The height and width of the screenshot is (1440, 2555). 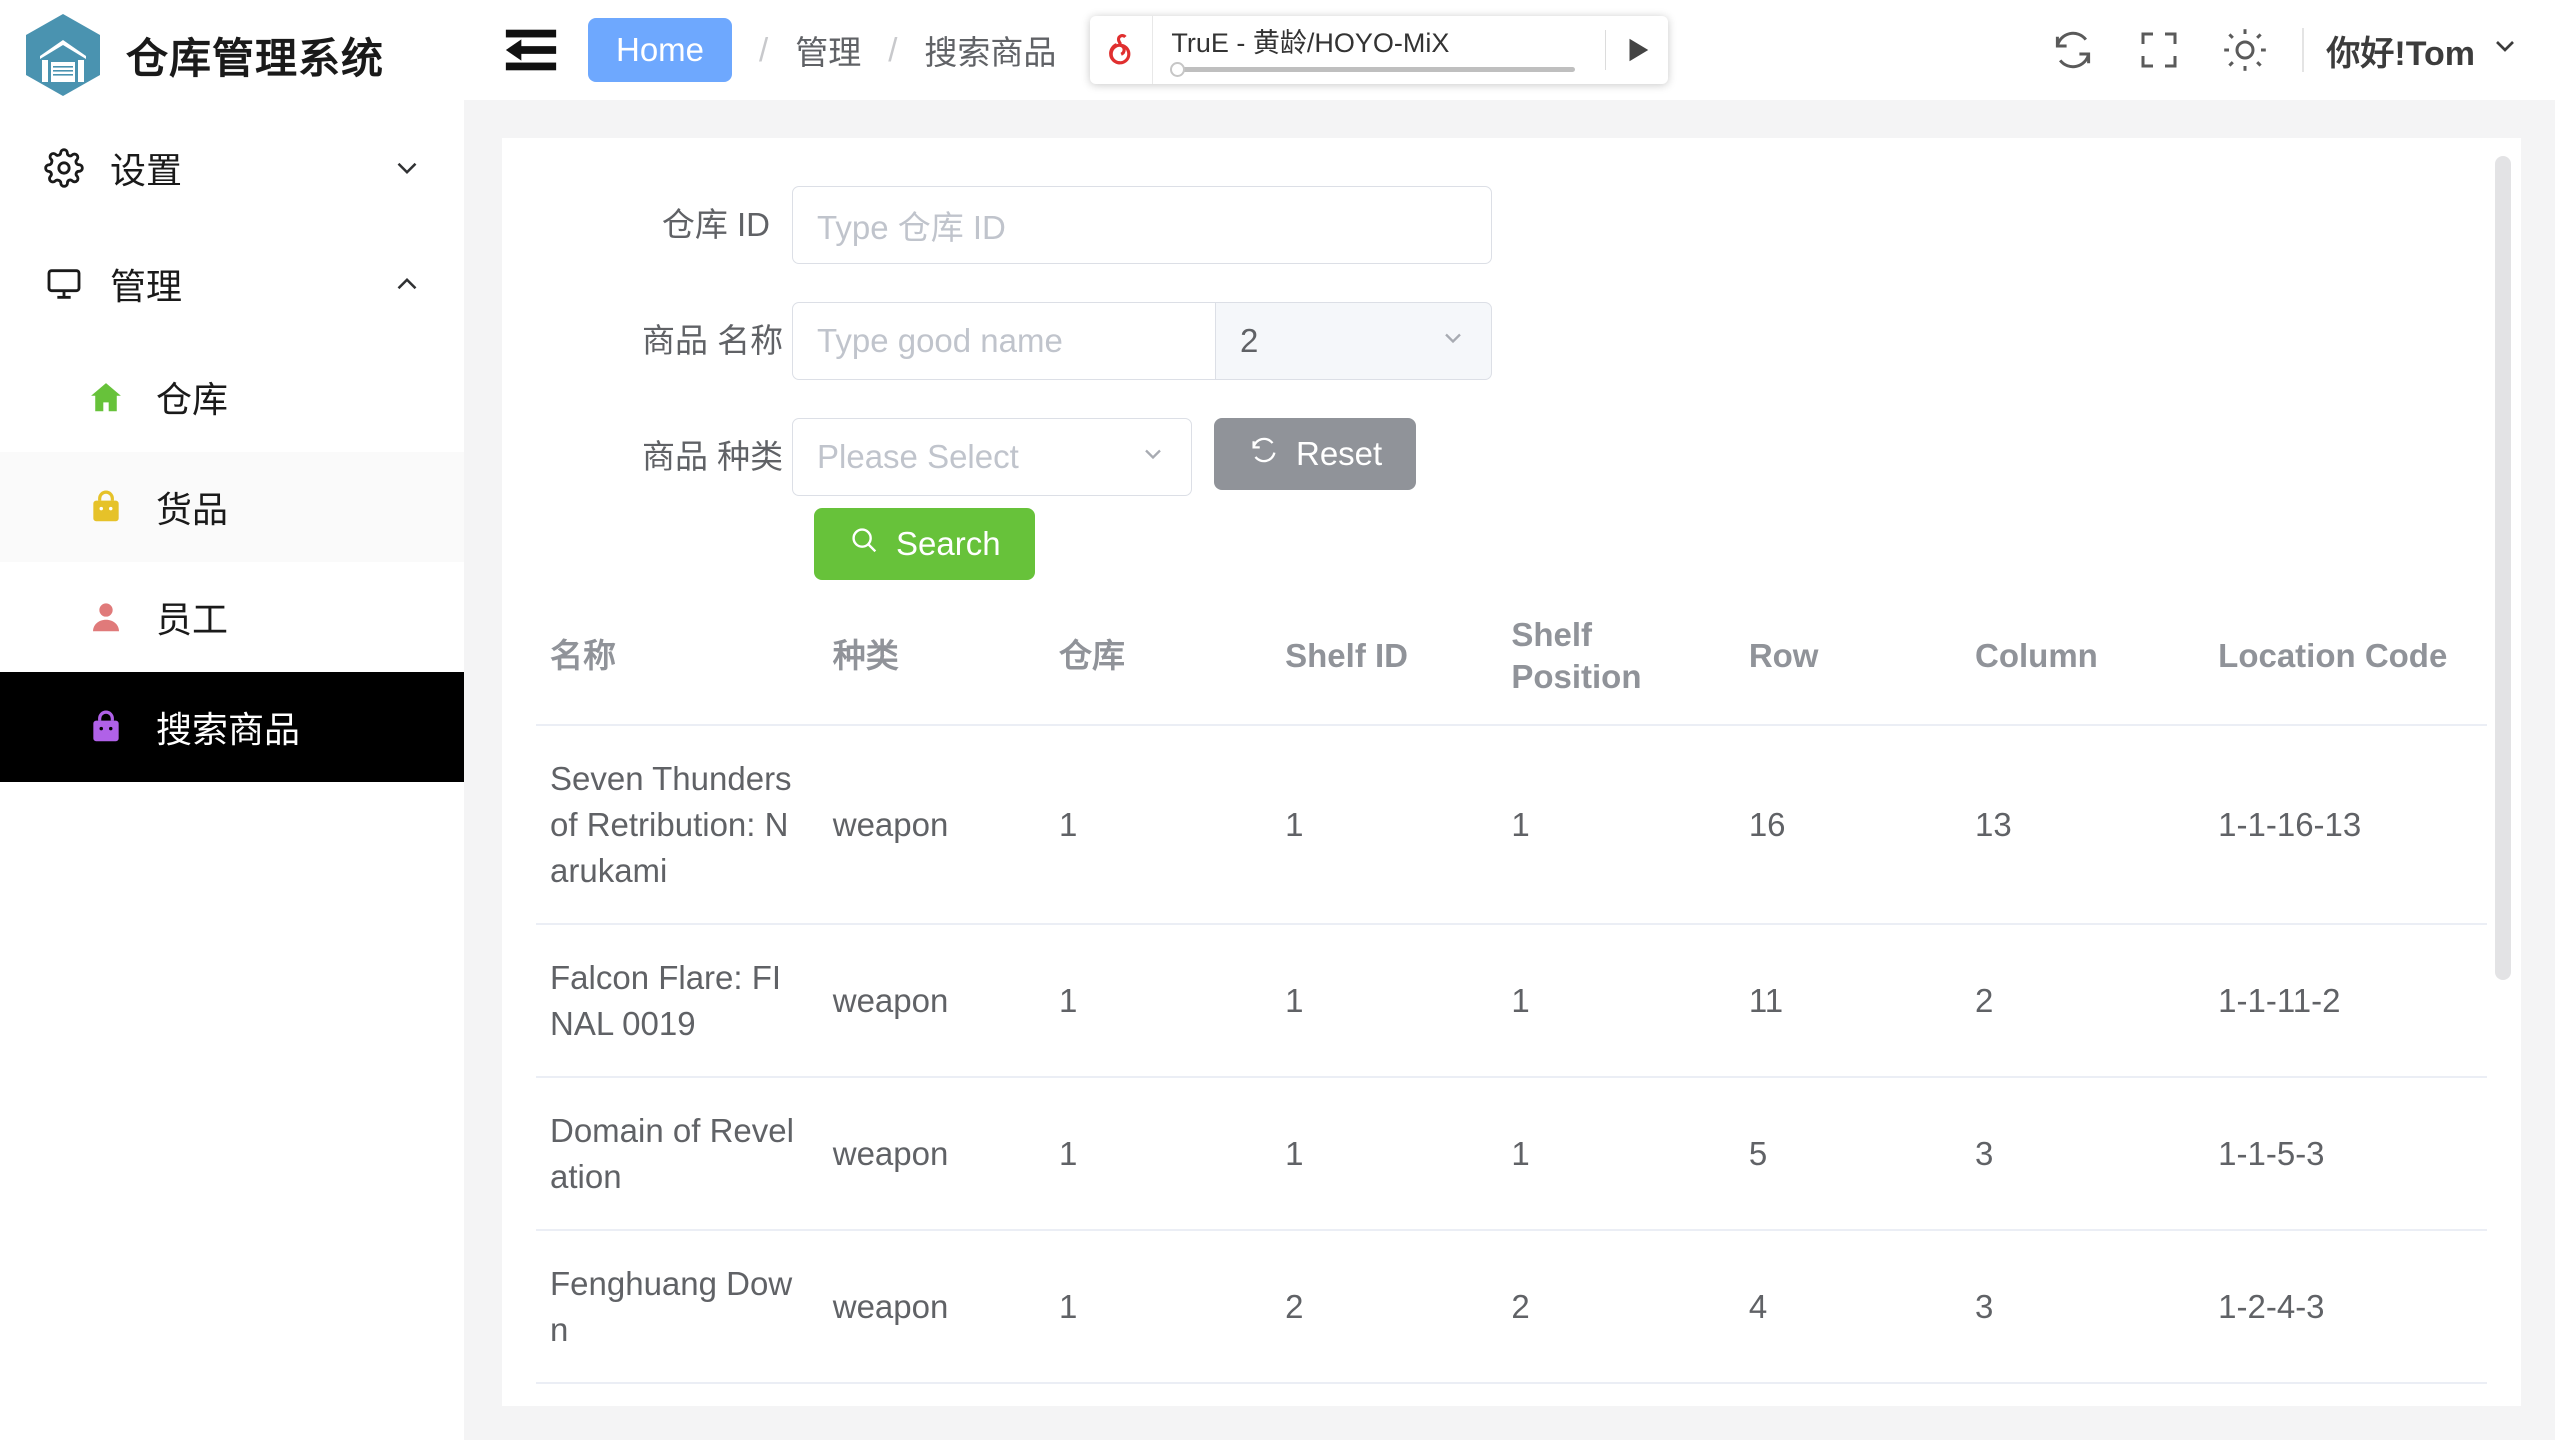 I want to click on brightness-icon, so click(x=2245, y=50).